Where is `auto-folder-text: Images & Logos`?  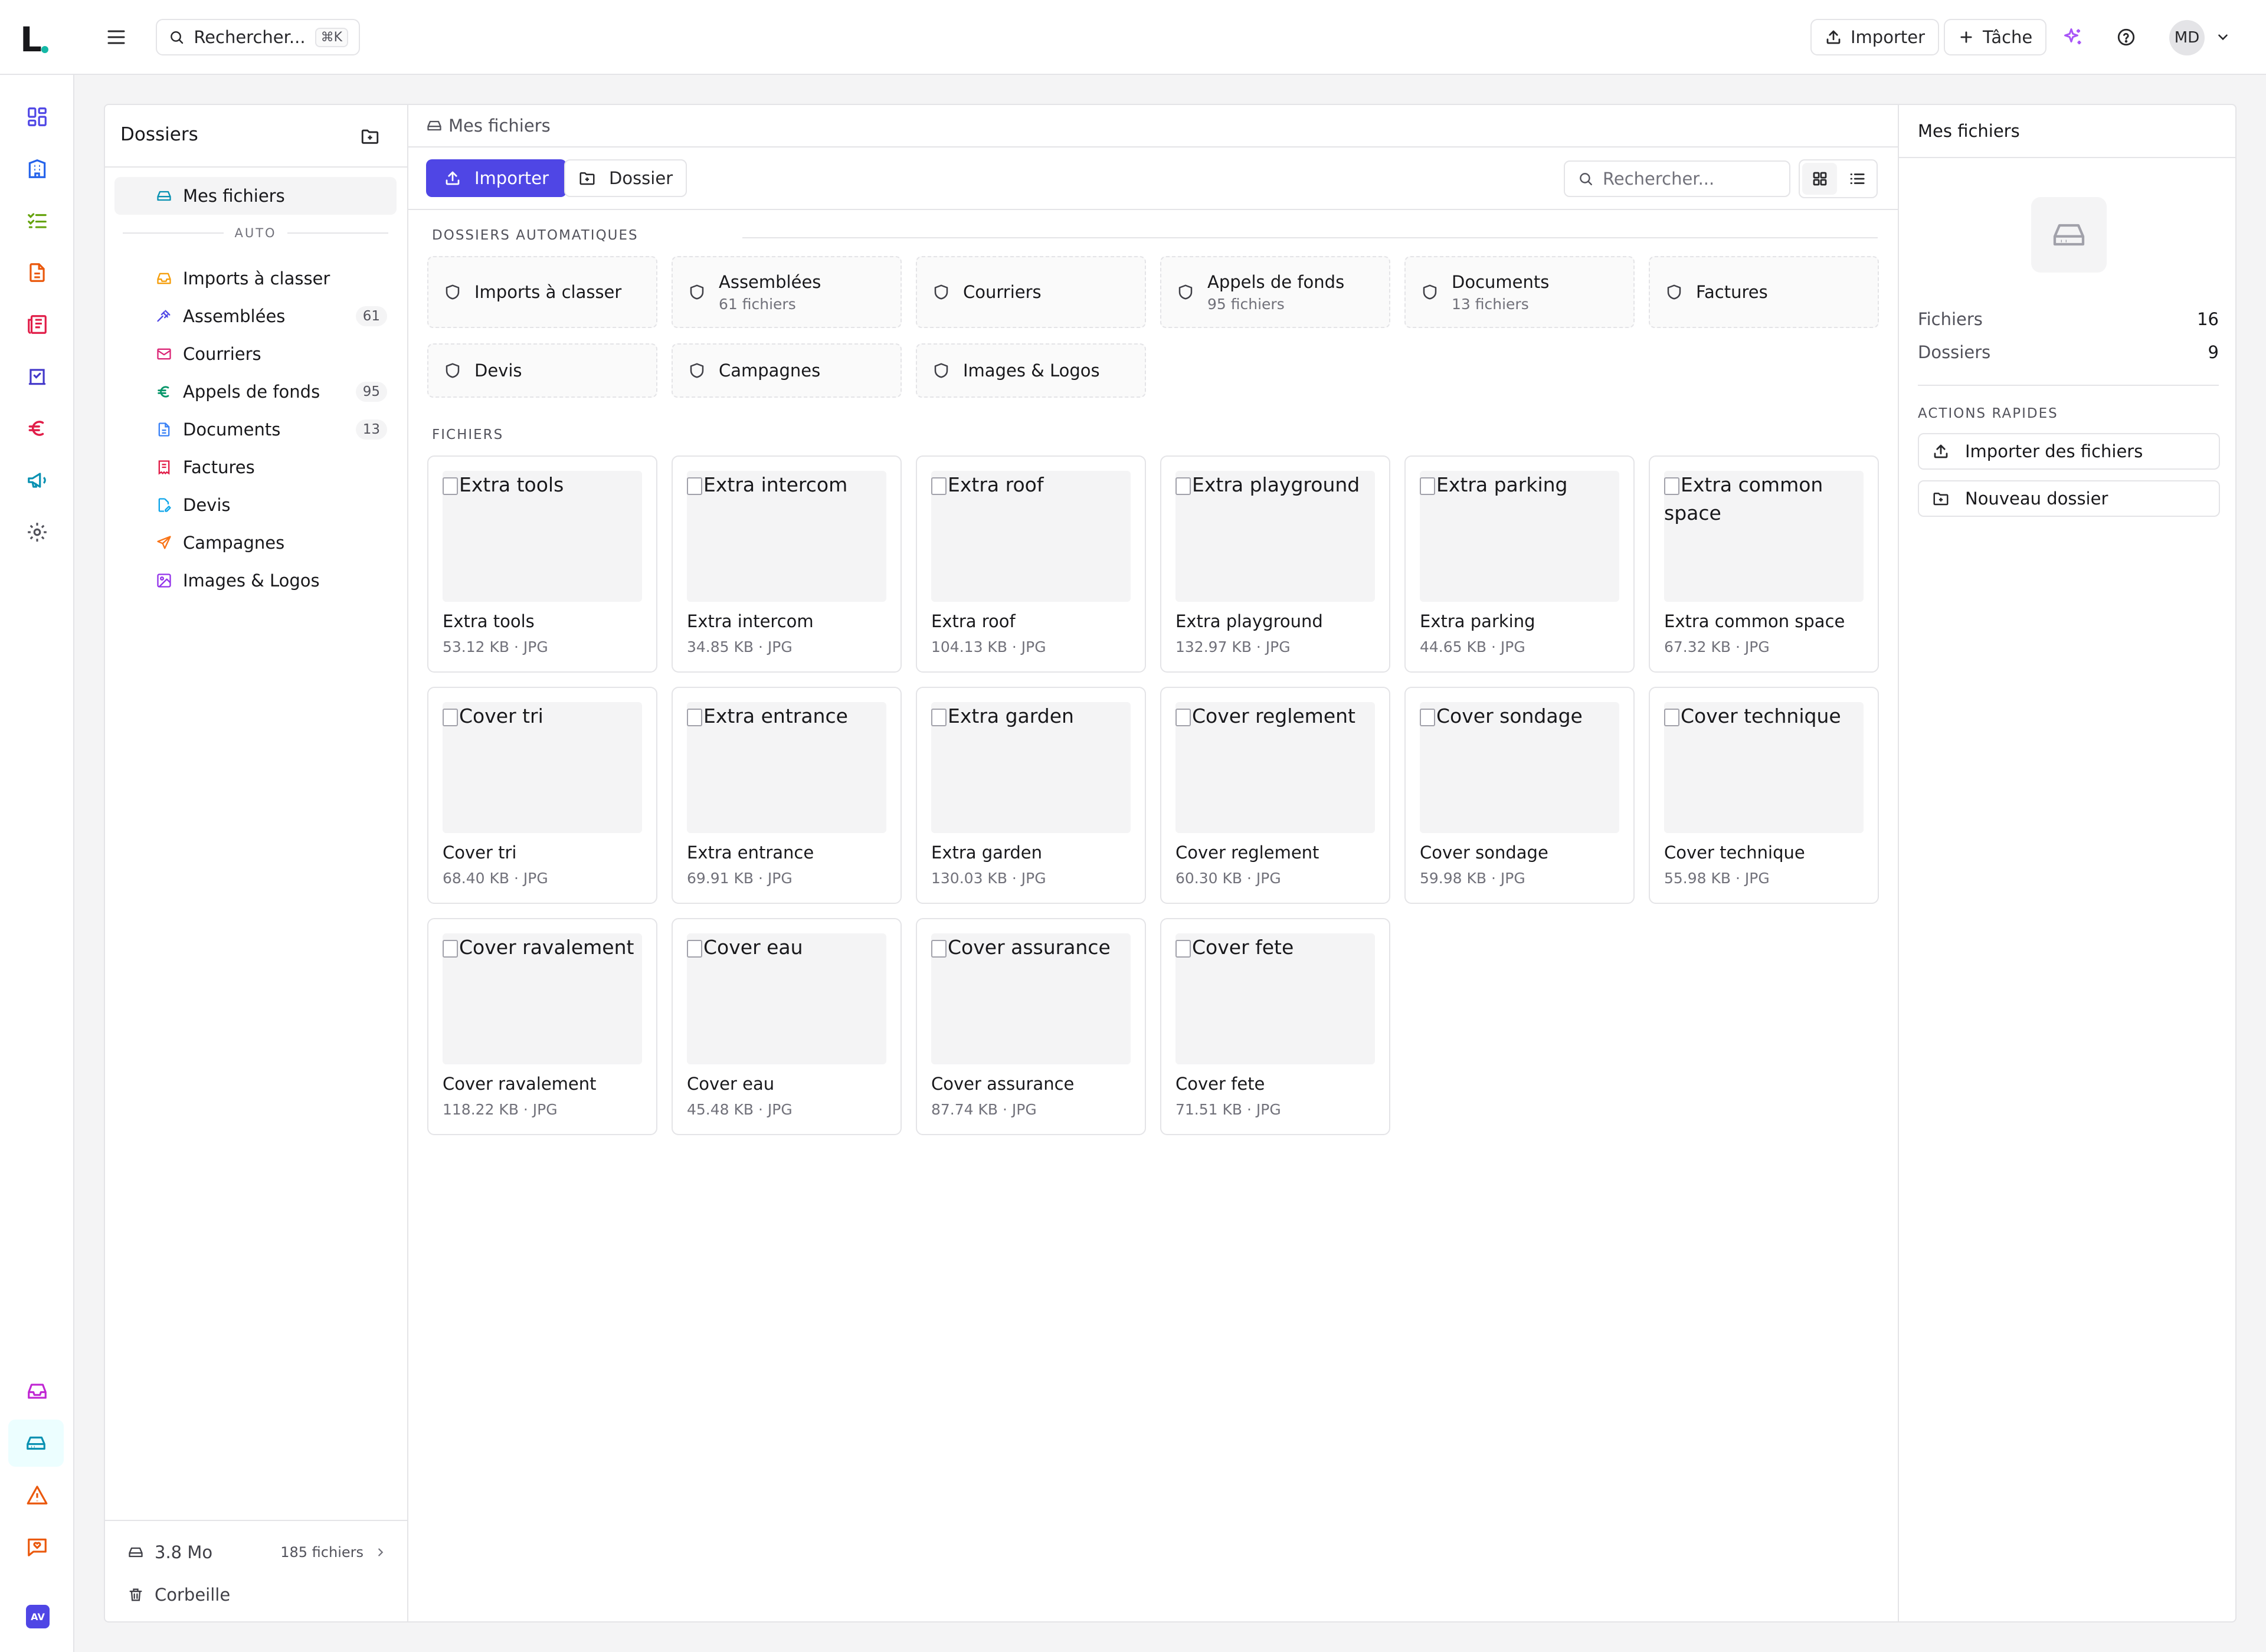
auto-folder-text: Images & Logos is located at coordinates (1031, 370).